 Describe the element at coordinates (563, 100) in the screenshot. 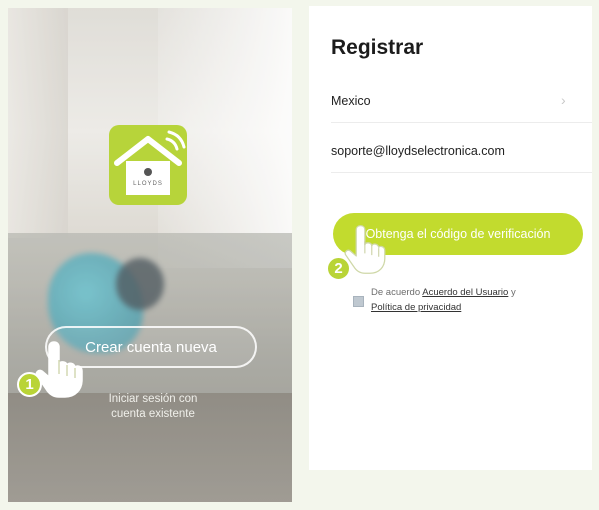

I see `chevron-right-icon: ›` at that location.